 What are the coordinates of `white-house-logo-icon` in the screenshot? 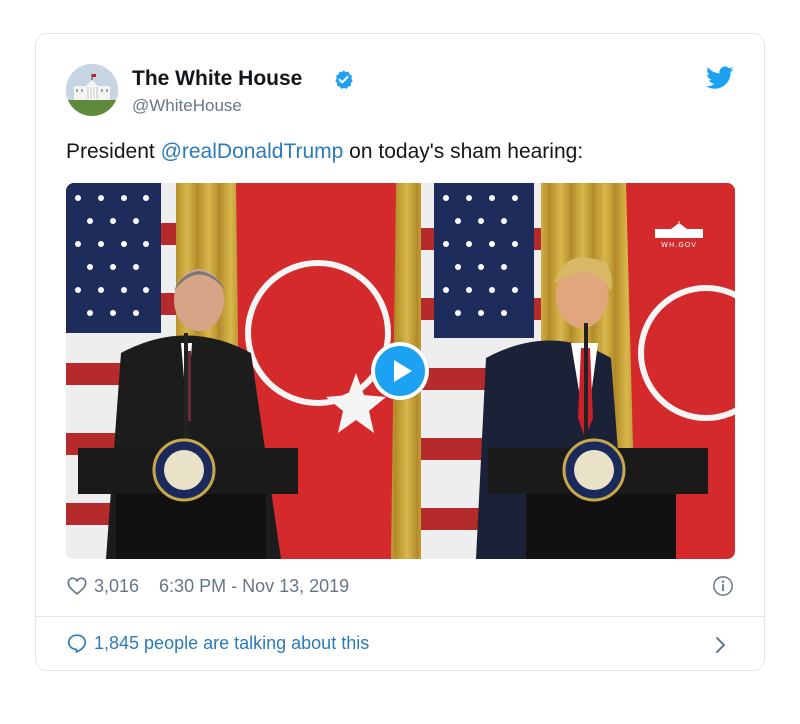 It's located at (679, 229).